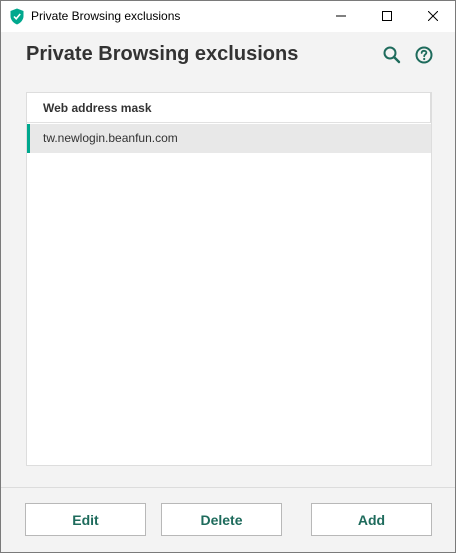  I want to click on minimize-button, so click(341, 16).